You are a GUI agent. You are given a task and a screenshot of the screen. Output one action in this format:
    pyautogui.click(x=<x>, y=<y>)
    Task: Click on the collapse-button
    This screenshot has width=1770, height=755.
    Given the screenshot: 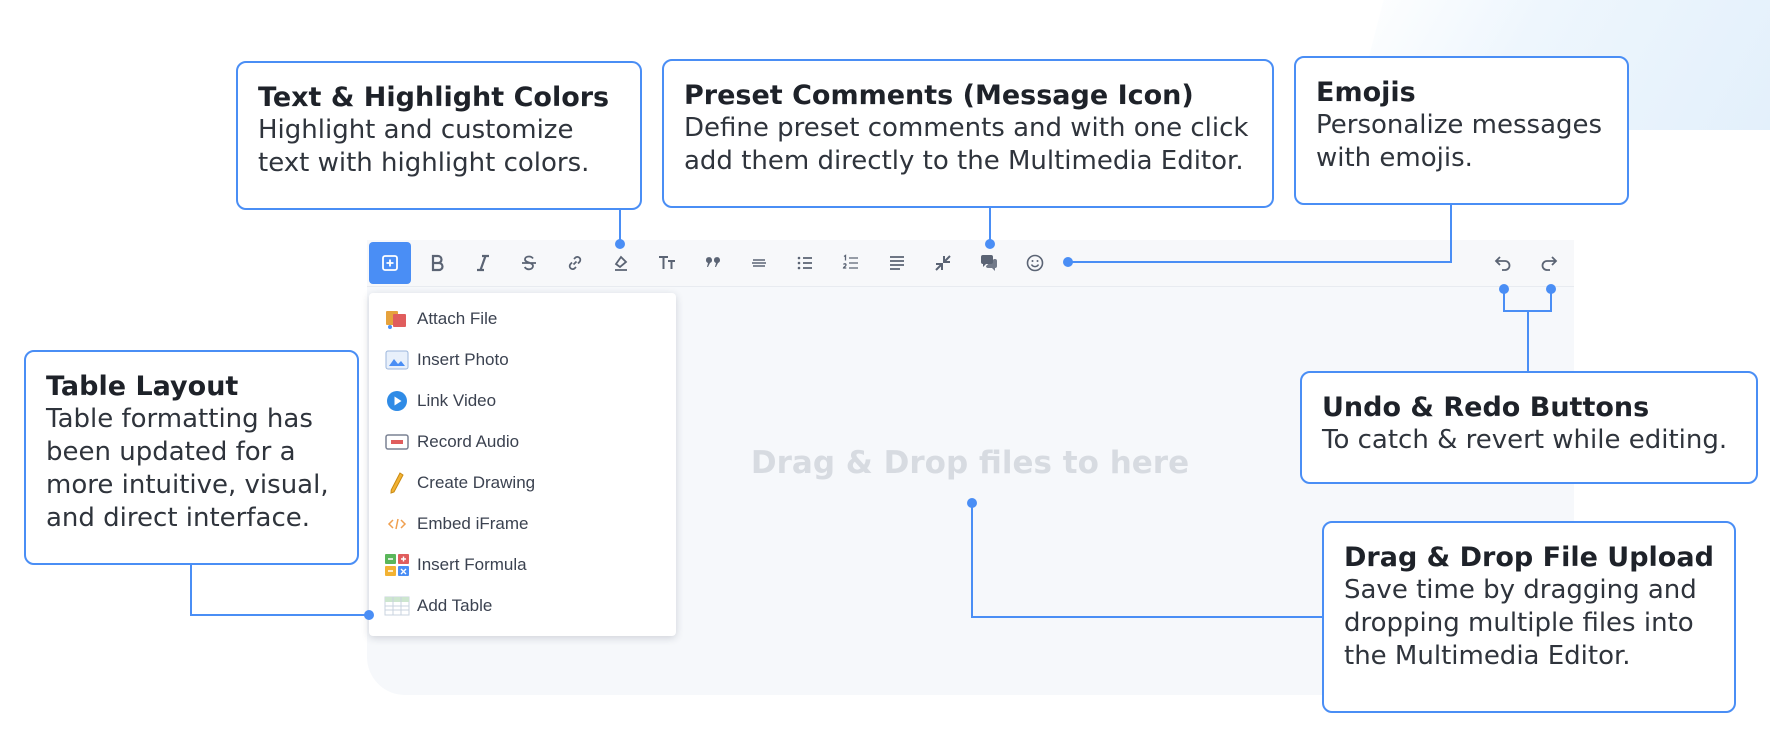 What is the action you would take?
    pyautogui.click(x=943, y=263)
    